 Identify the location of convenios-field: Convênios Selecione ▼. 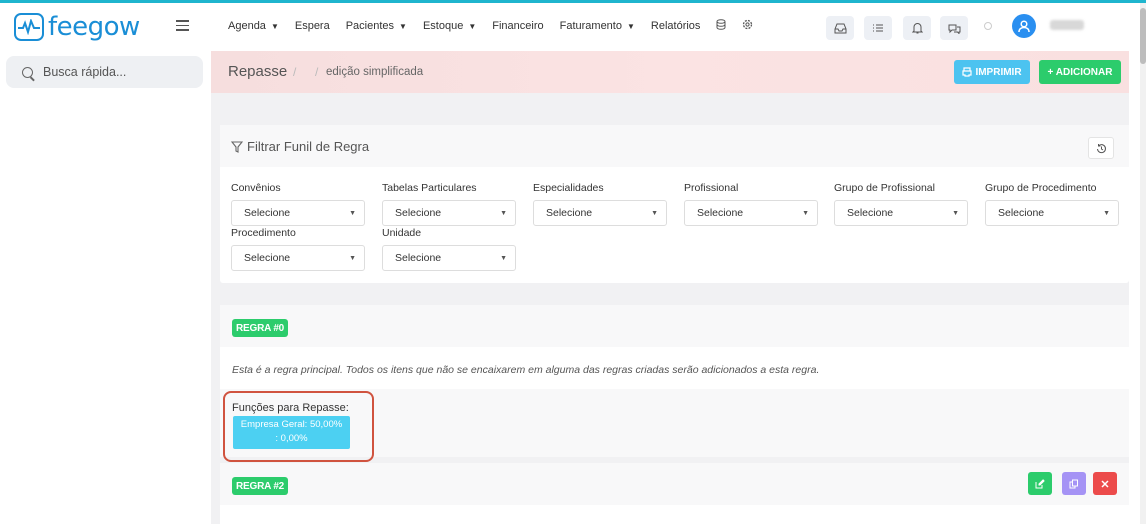
(298, 204).